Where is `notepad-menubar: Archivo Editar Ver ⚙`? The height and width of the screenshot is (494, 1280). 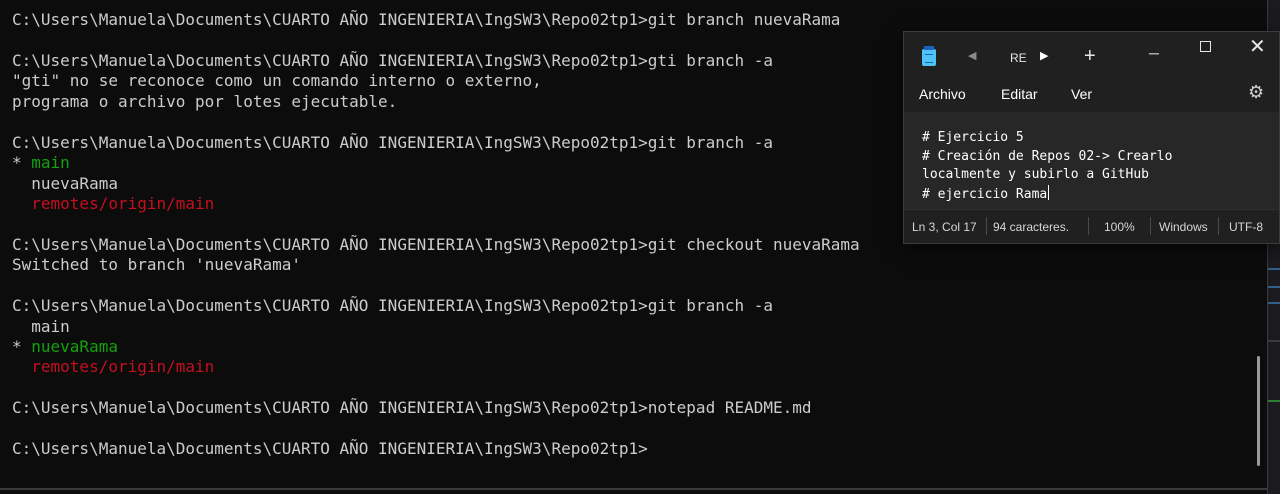
notepad-menubar: Archivo Editar Ver ⚙ is located at coordinates (1091, 94).